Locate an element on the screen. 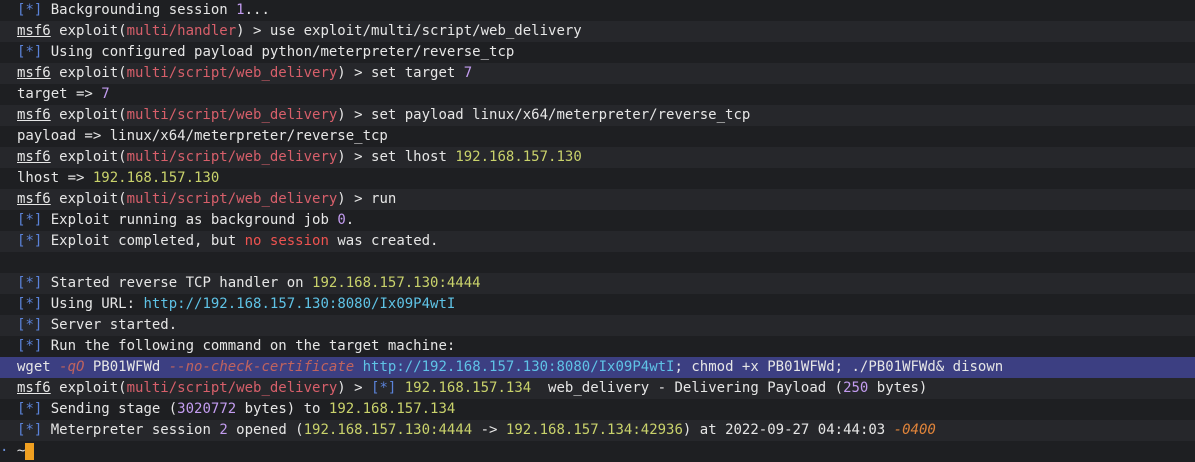 This screenshot has width=1195, height=462. output-line: [*] Server started. is located at coordinates (597, 325).